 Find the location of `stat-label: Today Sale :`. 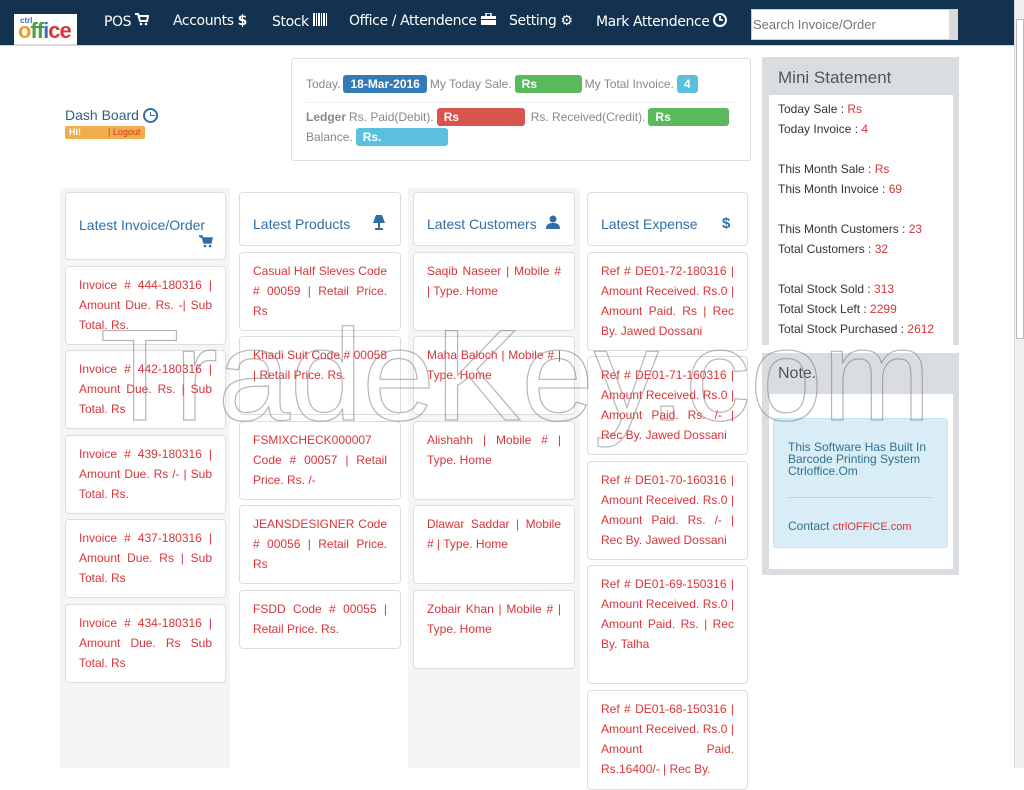

stat-label: Today Sale : is located at coordinates (813, 109).